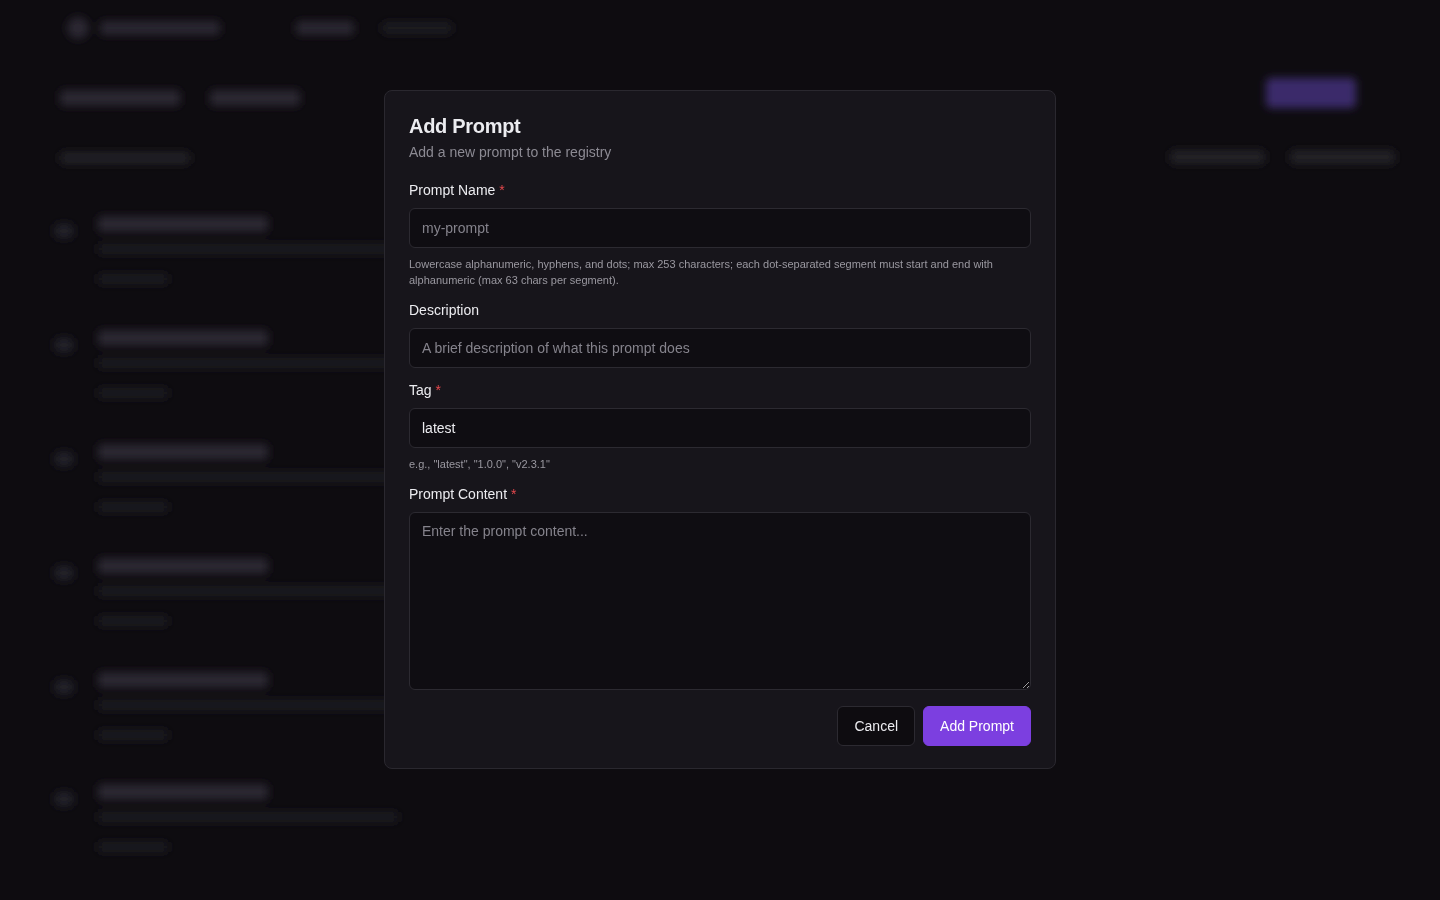 The image size is (1440, 900). What do you see at coordinates (420, 390) in the screenshot?
I see `field-label: Tag` at bounding box center [420, 390].